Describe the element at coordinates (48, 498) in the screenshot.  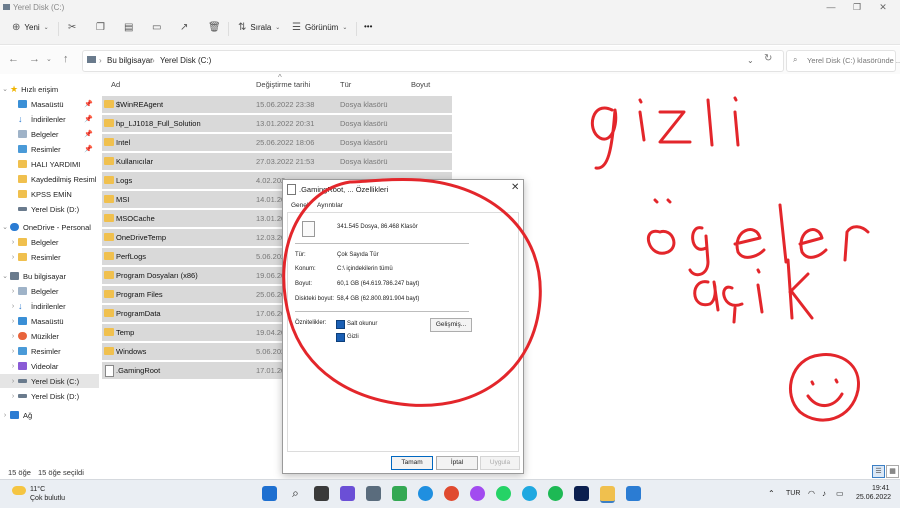
I see `weather-desc: Çok bulutlu` at that location.